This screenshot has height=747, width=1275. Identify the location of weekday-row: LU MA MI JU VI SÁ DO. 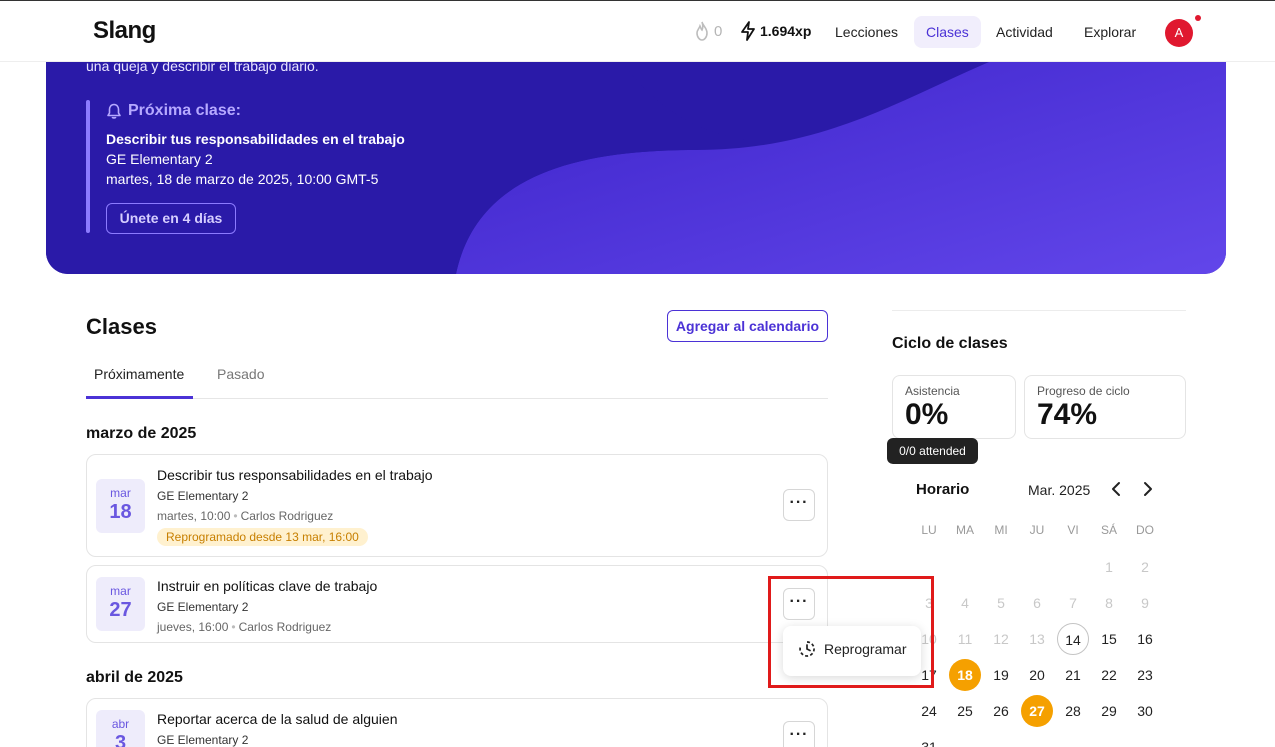
(1037, 532).